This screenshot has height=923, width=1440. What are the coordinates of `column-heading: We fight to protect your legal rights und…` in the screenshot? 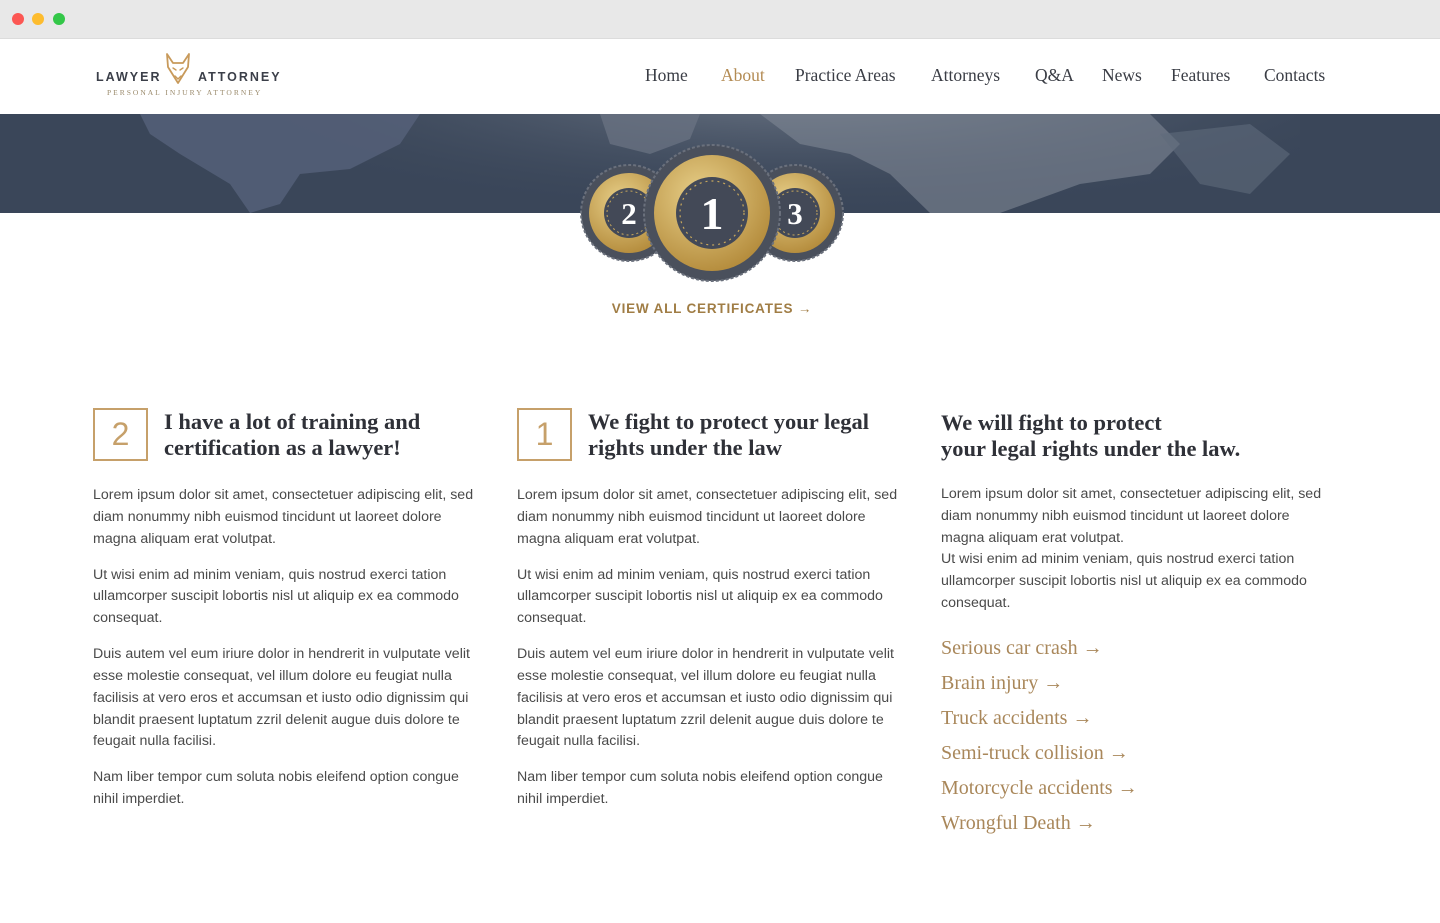 It's located at (753, 435).